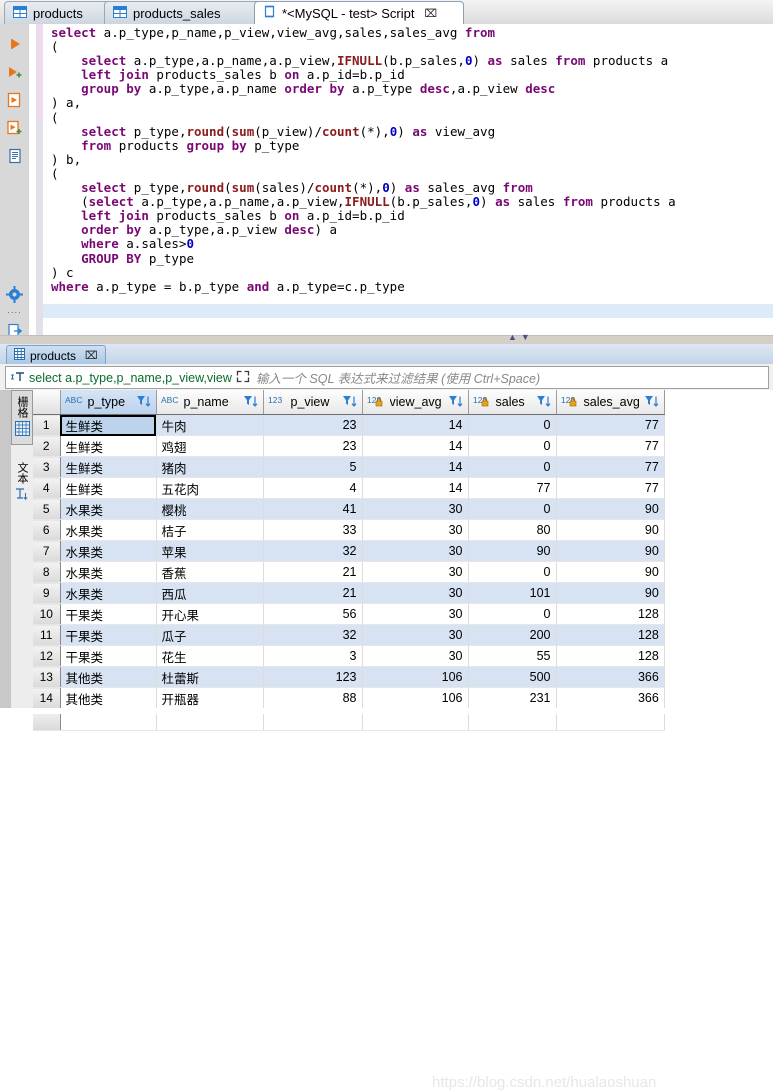 The height and width of the screenshot is (1091, 773). I want to click on table-cell: 西瓜, so click(210, 593).